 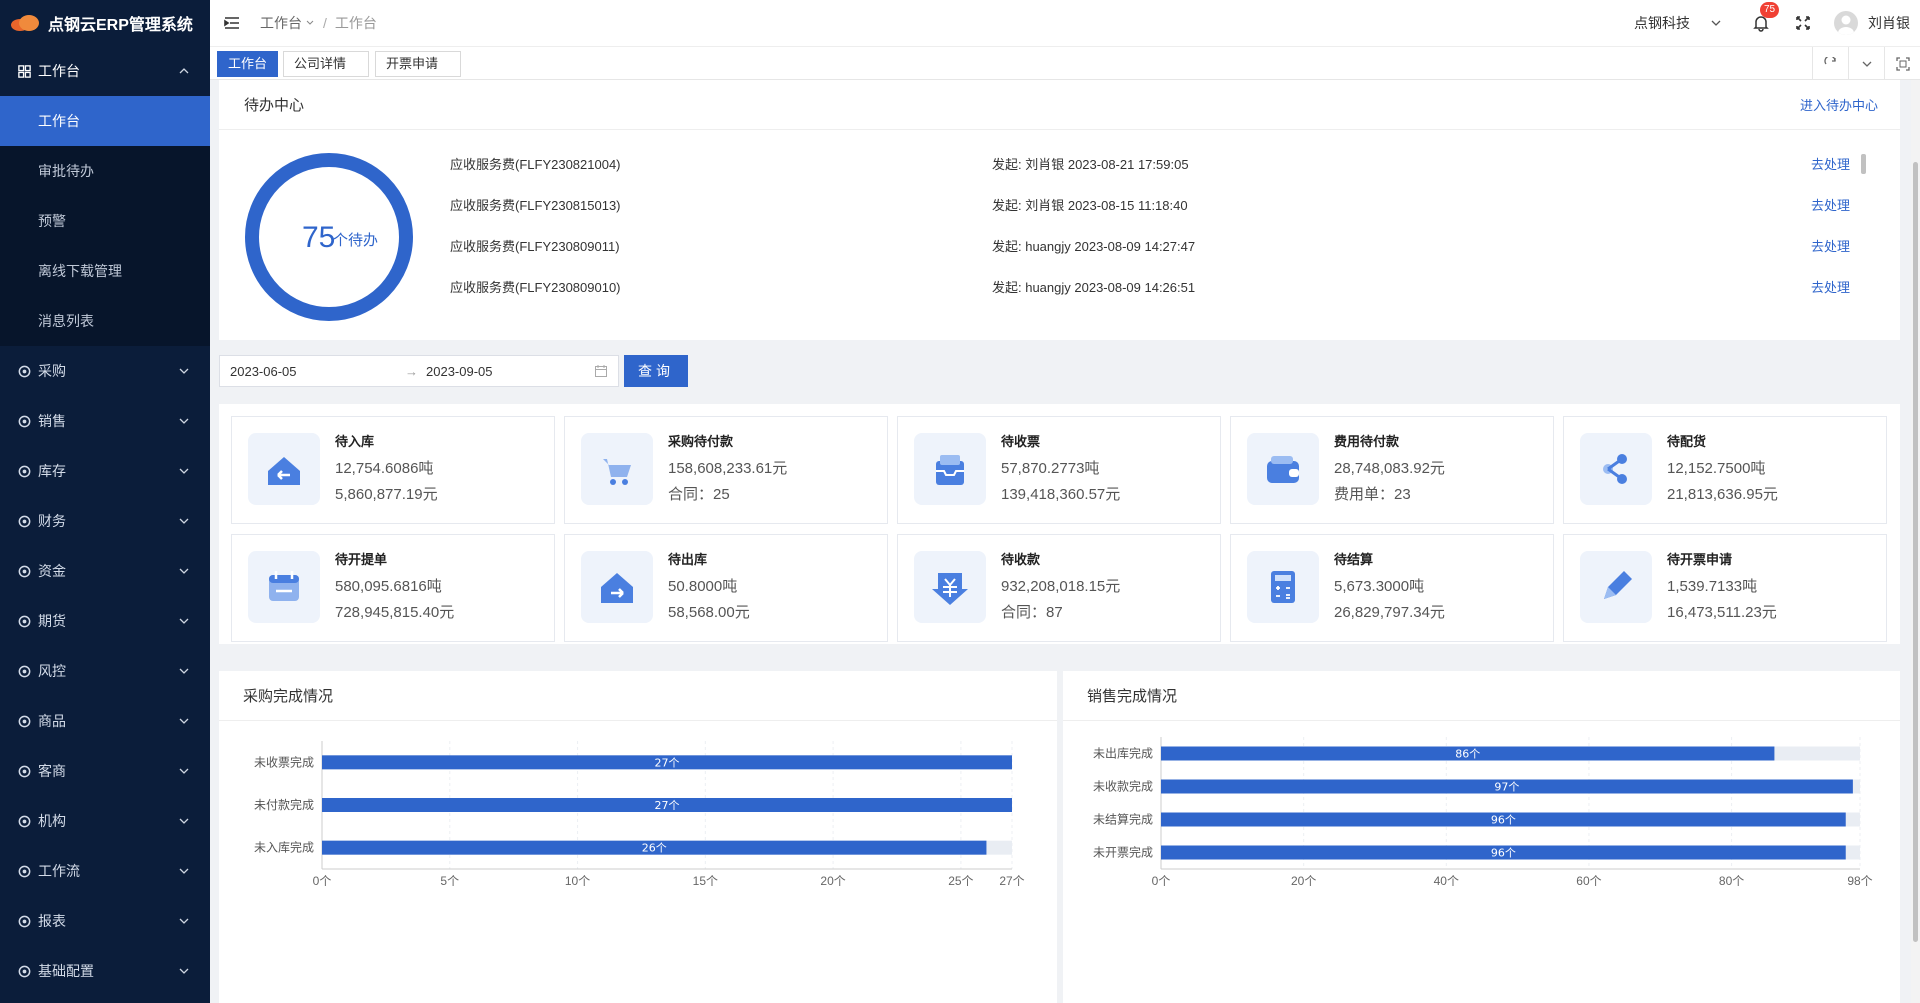 I want to click on todo-item-name: 应收服务费(FLFY230815013), so click(x=535, y=205).